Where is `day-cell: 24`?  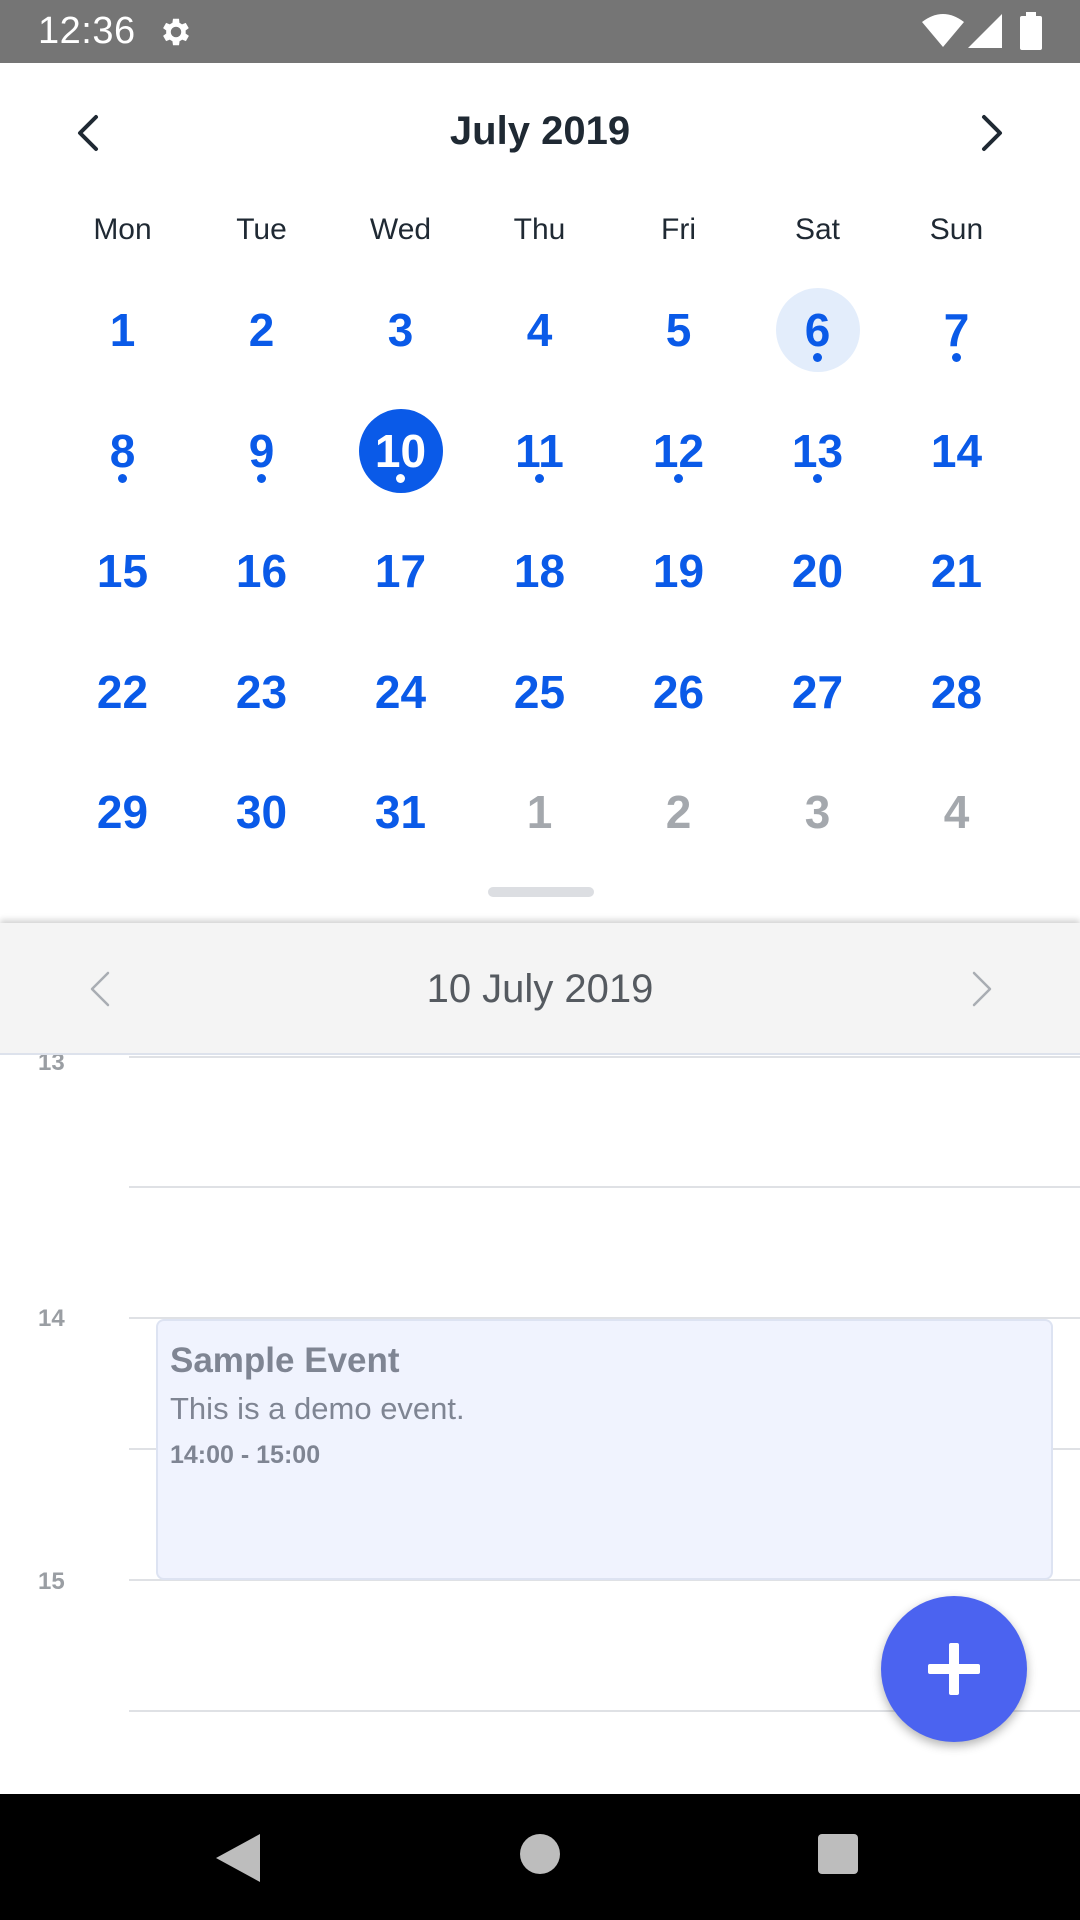 day-cell: 24 is located at coordinates (400, 692).